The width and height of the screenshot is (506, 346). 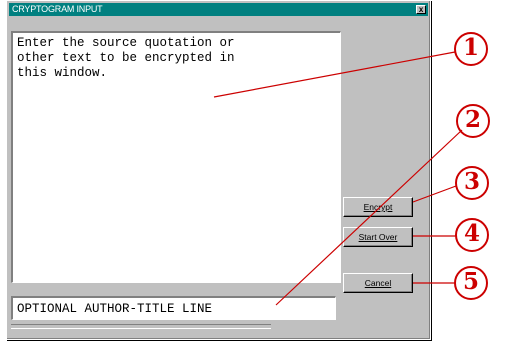 I want to click on status-strip, so click(x=141, y=326).